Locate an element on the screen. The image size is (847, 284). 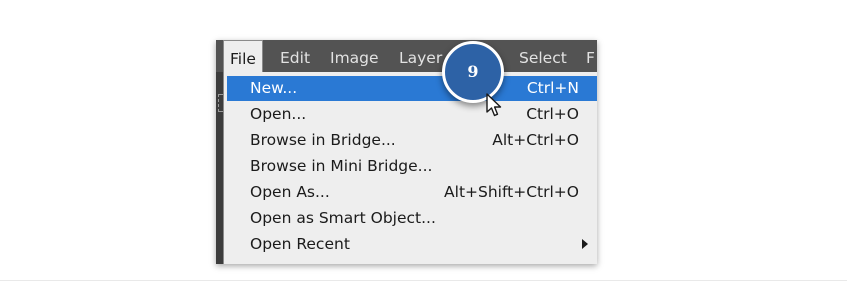
menu-item-new: New... Ctrl+N is located at coordinates (412, 88).